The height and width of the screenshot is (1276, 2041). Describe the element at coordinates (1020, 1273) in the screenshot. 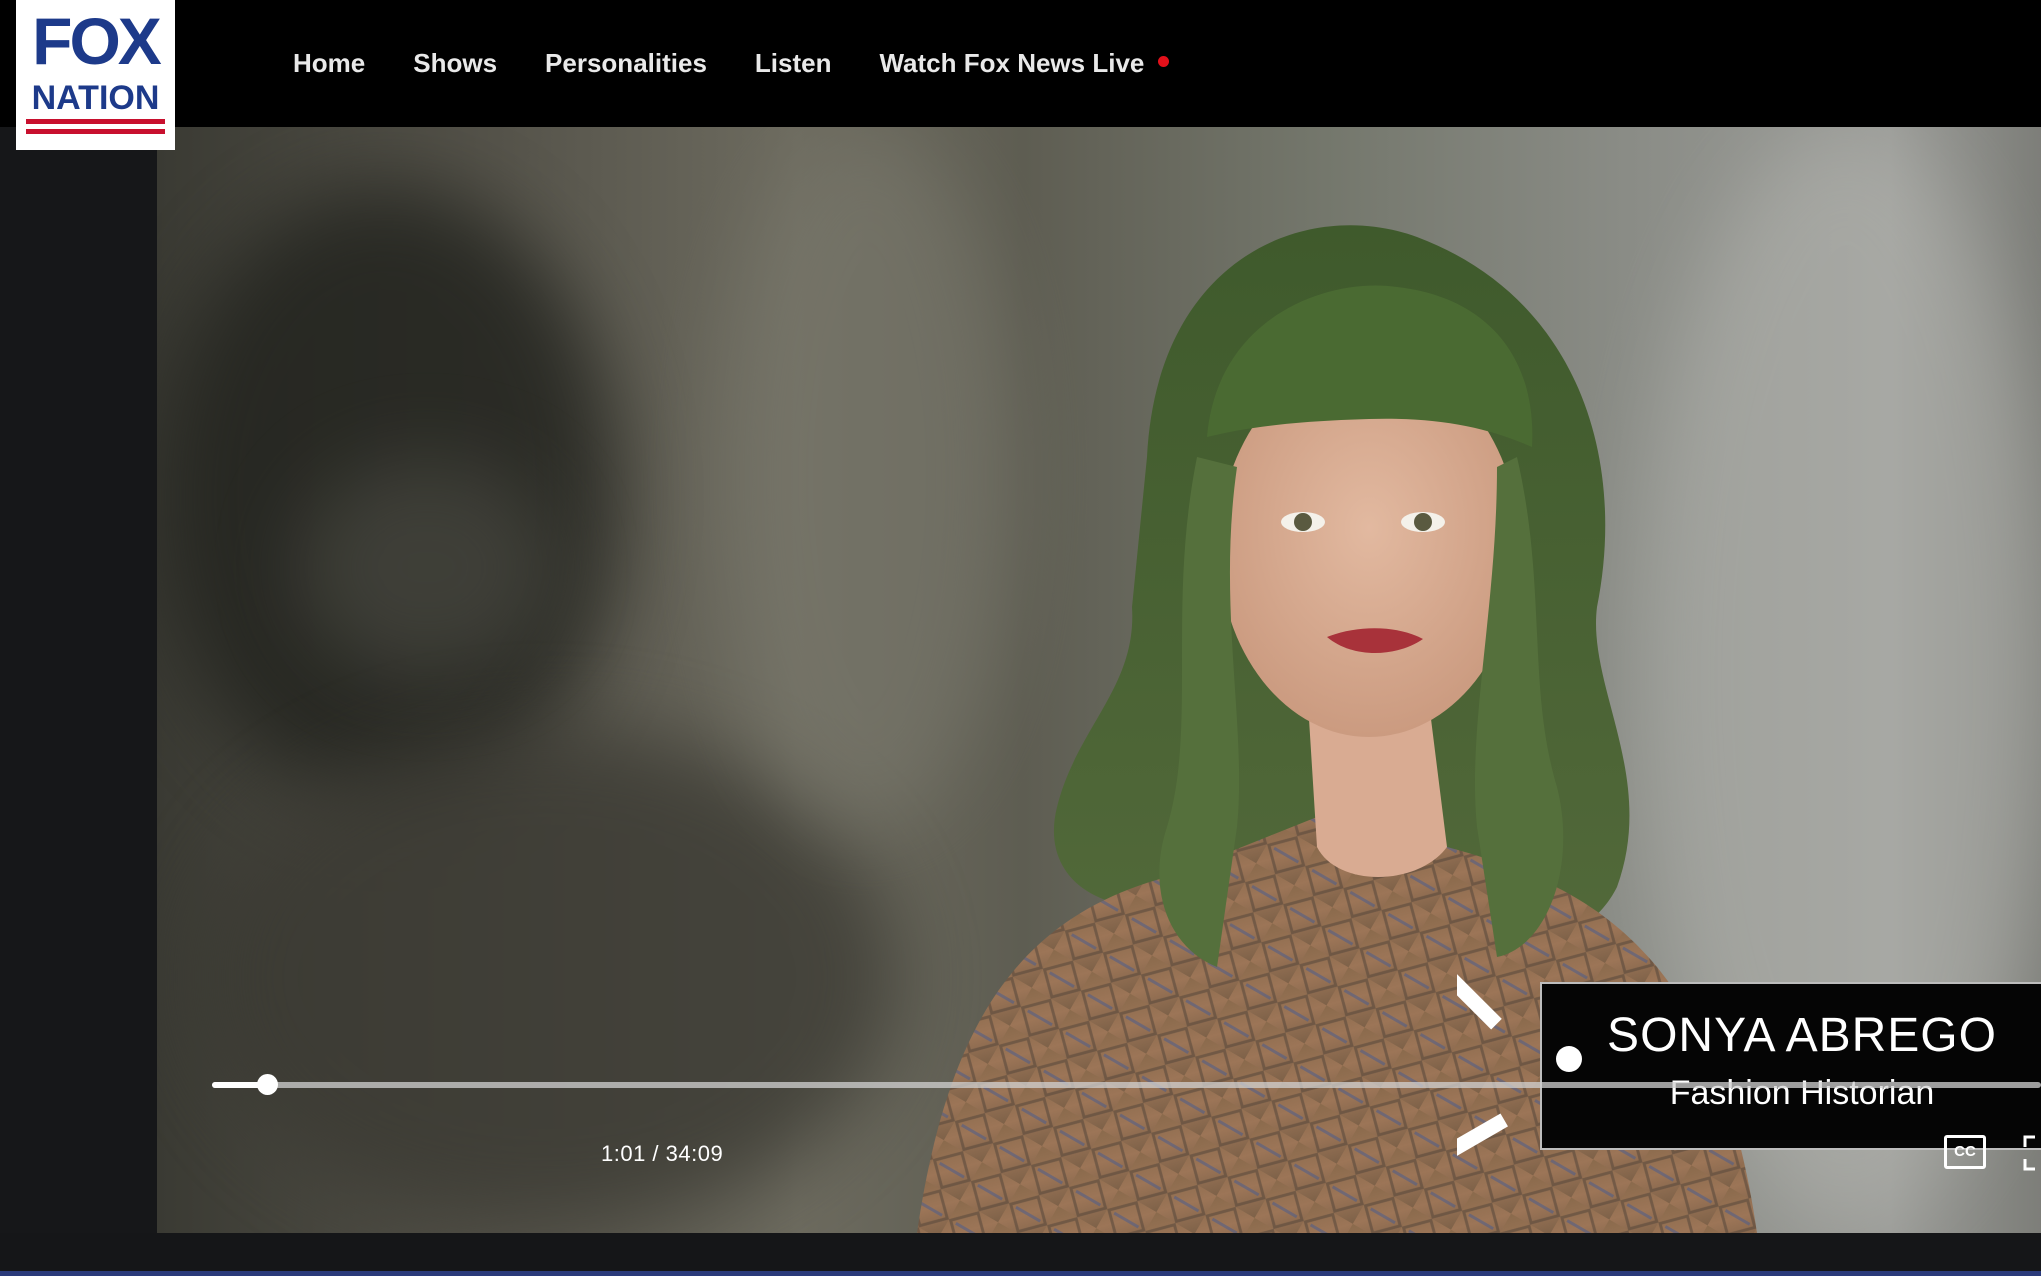

I see `bottom-divider` at that location.